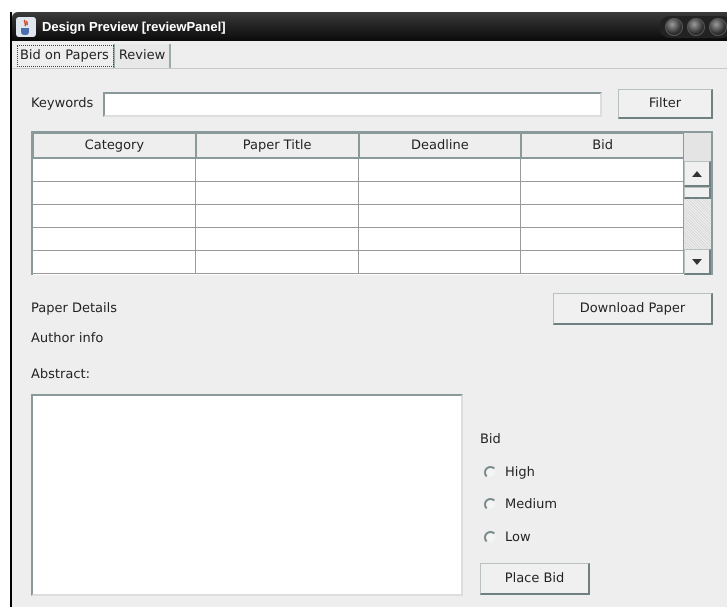 This screenshot has width=727, height=607. I want to click on paper-details-label: Paper Details, so click(74, 309).